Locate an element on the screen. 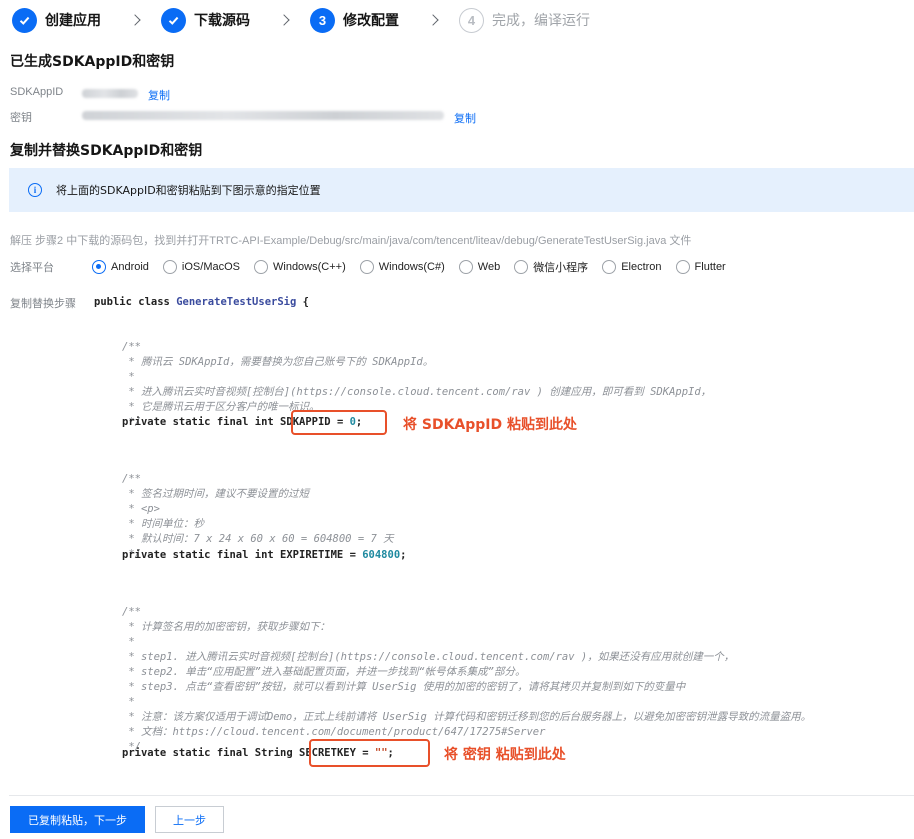 The width and height of the screenshot is (914, 839). radio-windows-csharp: Windows(C#) is located at coordinates (402, 267).